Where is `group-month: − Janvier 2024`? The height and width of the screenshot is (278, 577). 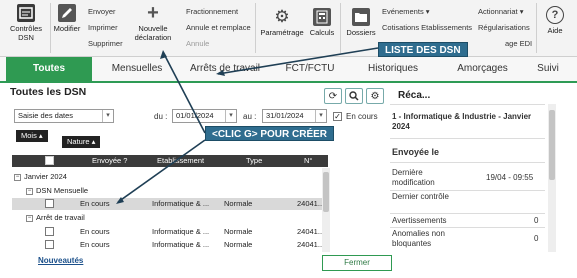 group-month: − Janvier 2024 is located at coordinates (40, 176).